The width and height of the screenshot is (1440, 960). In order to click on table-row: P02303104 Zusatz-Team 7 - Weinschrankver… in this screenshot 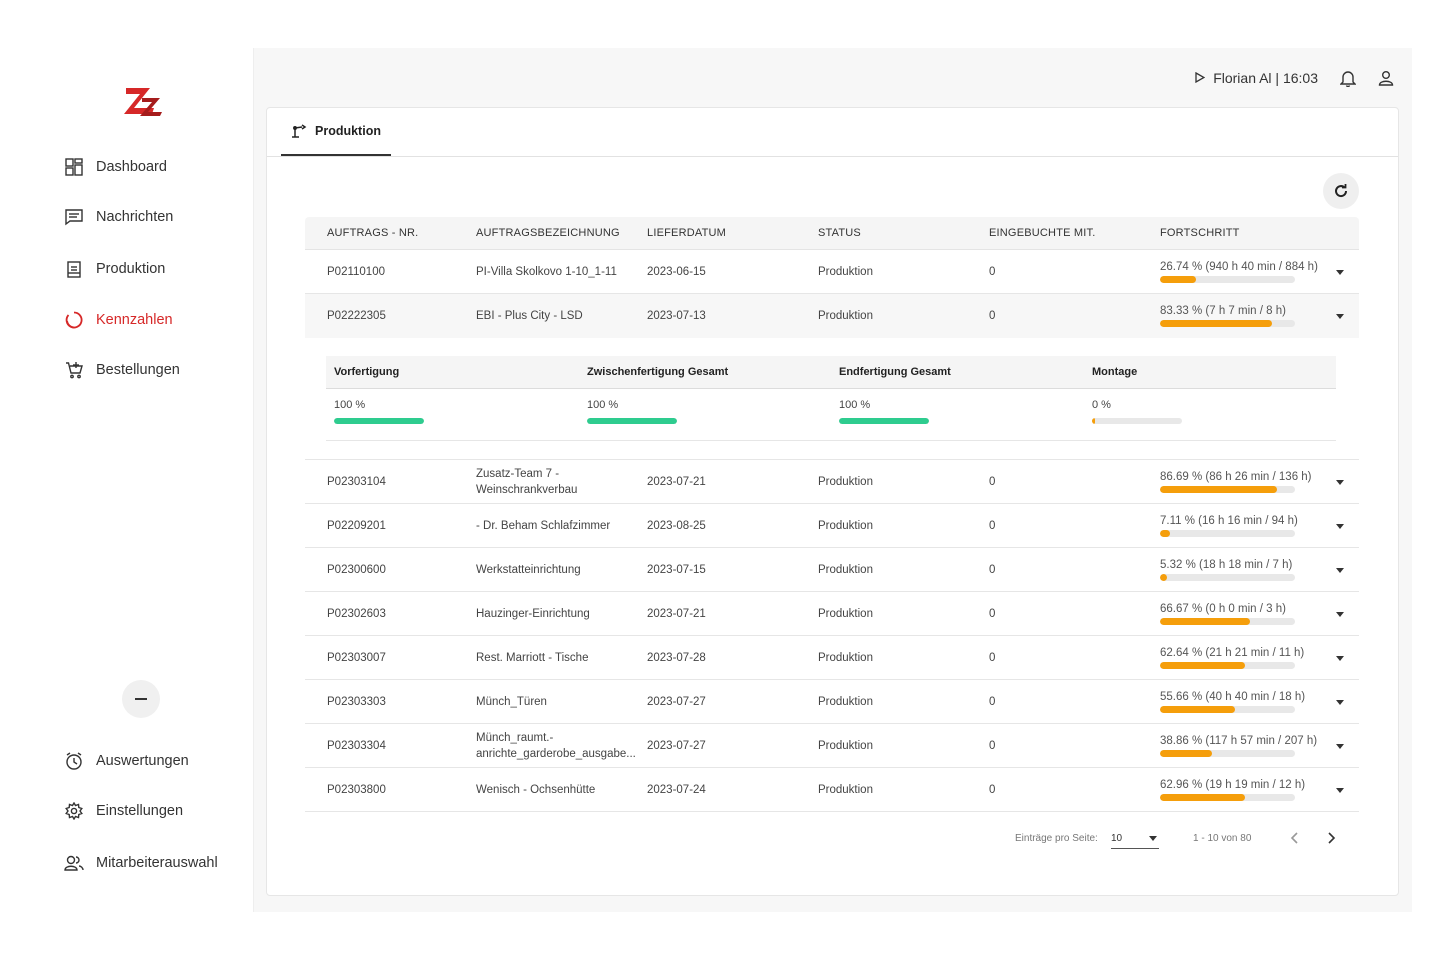, I will do `click(832, 482)`.